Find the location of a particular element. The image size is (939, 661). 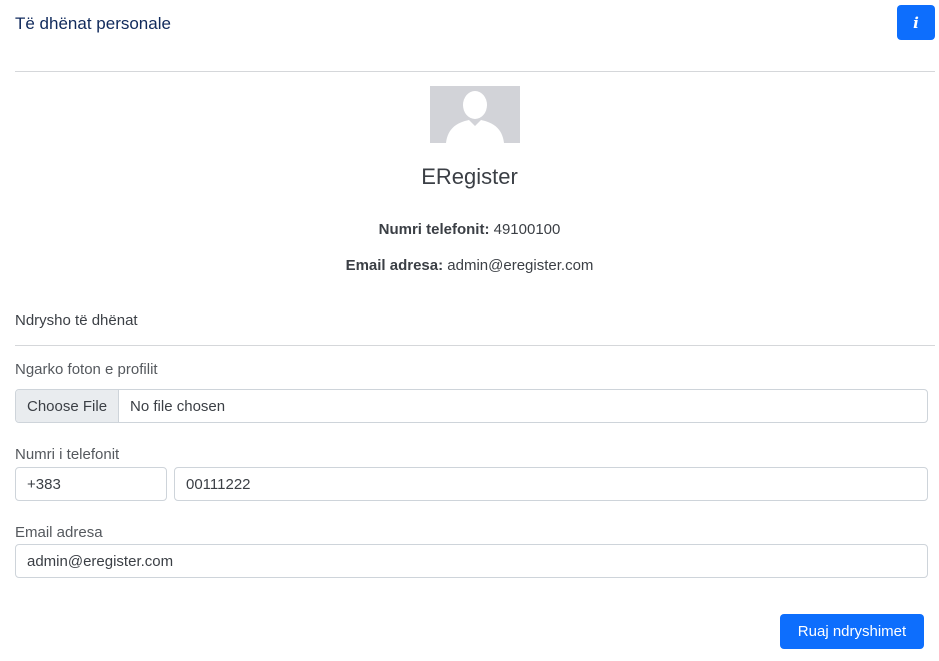

profile-phone-value: 49100100 is located at coordinates (527, 229).